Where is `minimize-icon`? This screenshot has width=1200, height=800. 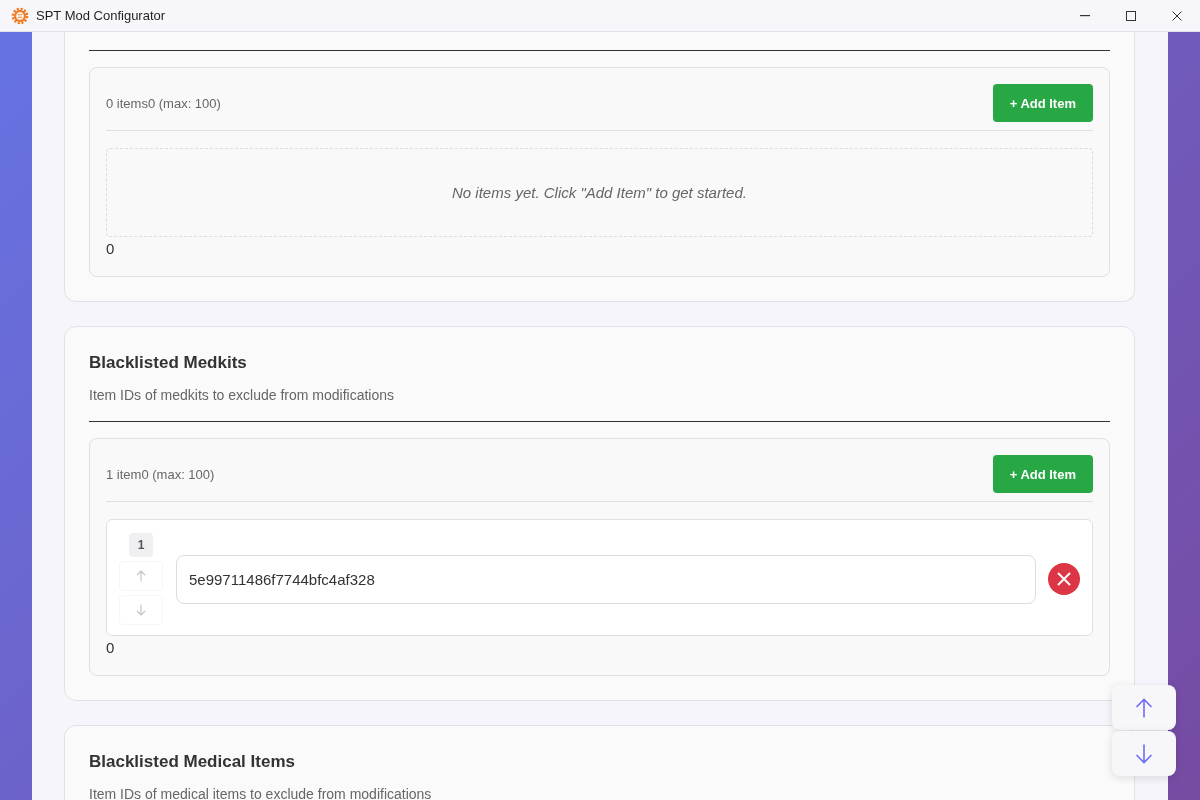 minimize-icon is located at coordinates (1085, 15).